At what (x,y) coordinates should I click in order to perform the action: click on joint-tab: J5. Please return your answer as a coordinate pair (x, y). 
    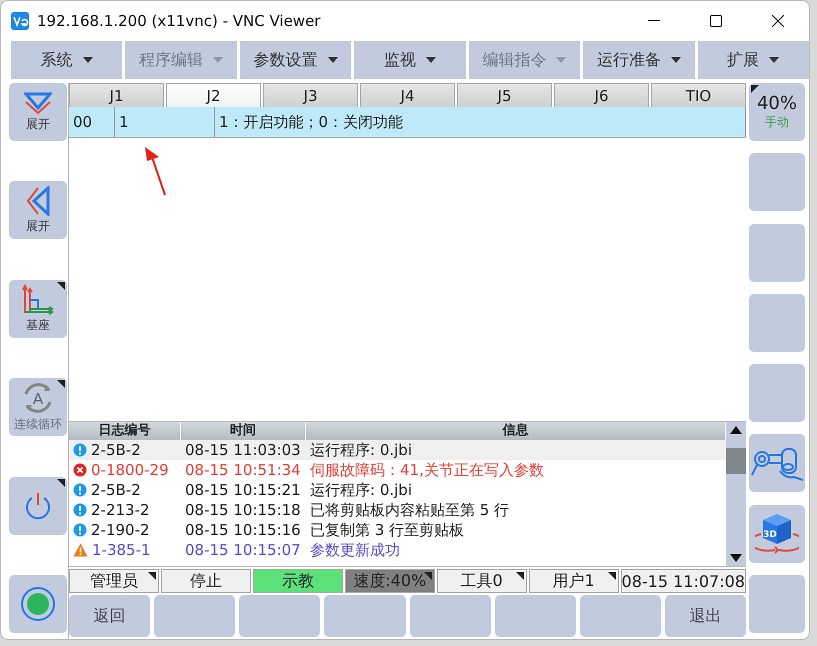
    Looking at the image, I should click on (504, 95).